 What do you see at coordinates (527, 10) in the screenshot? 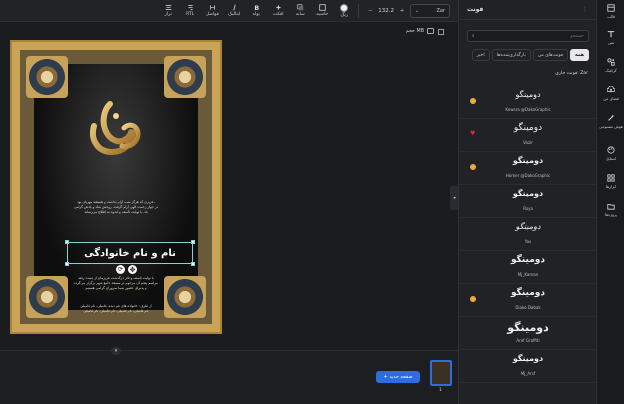
I see `panel-header: فونت ⋮` at bounding box center [527, 10].